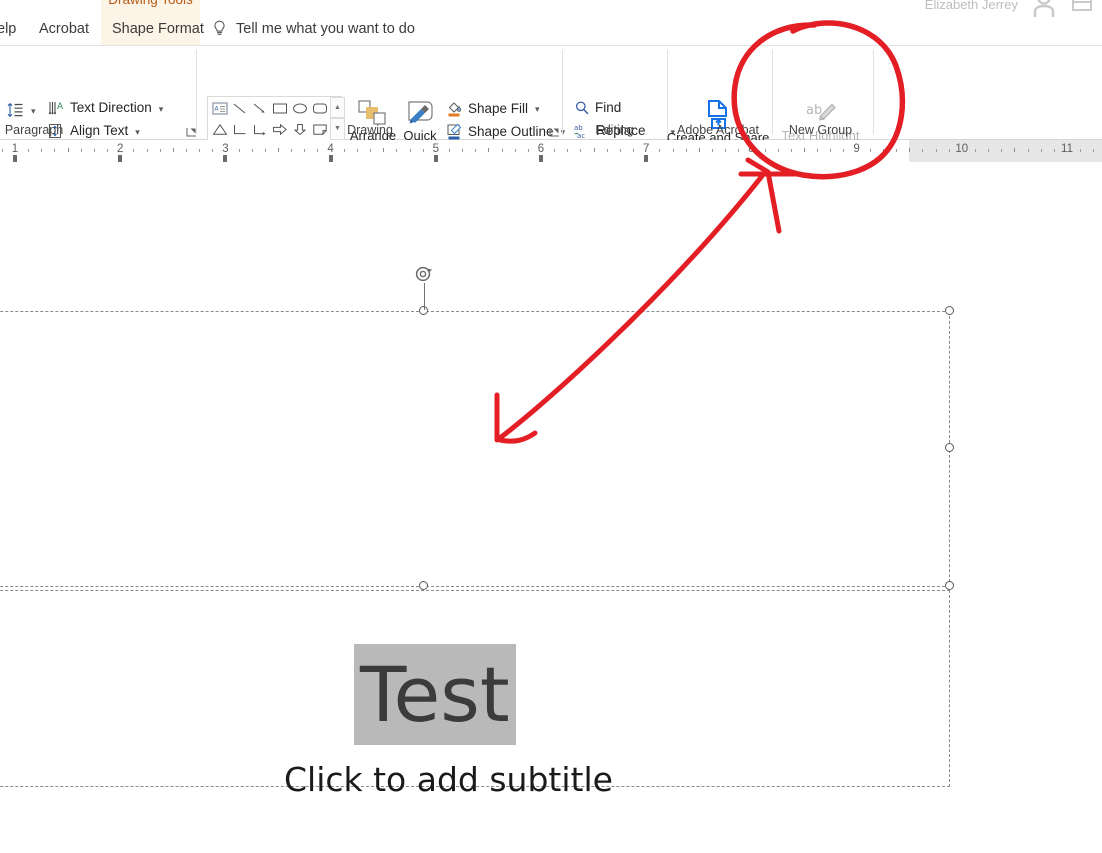 This screenshot has height=853, width=1102. I want to click on gallery-shape-oval-shape, so click(300, 108).